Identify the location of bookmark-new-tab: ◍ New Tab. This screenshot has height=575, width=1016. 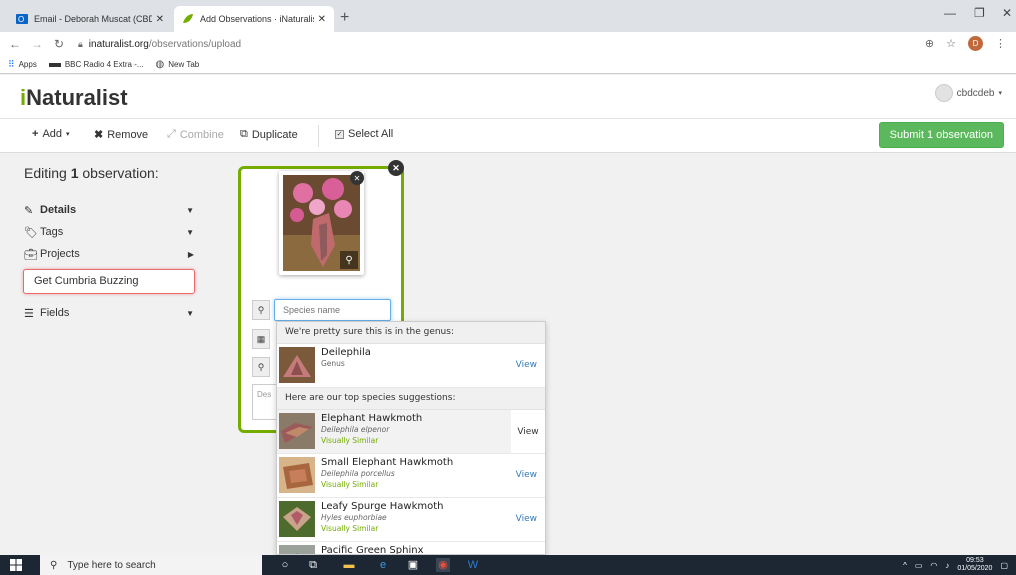
(178, 64).